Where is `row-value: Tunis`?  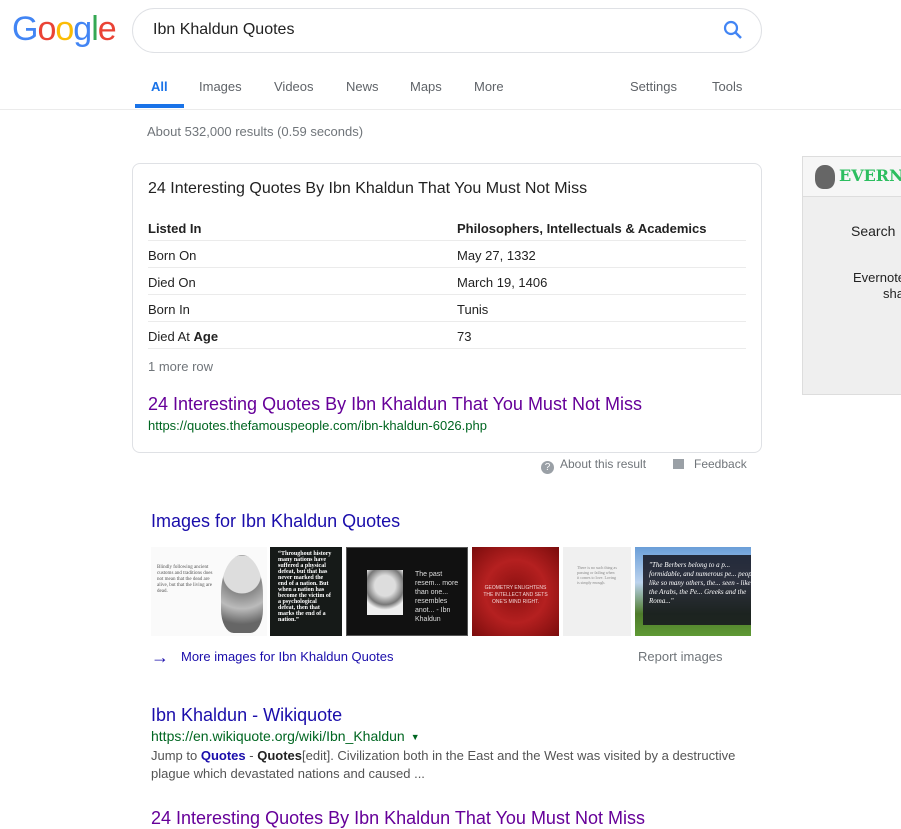 row-value: Tunis is located at coordinates (473, 309).